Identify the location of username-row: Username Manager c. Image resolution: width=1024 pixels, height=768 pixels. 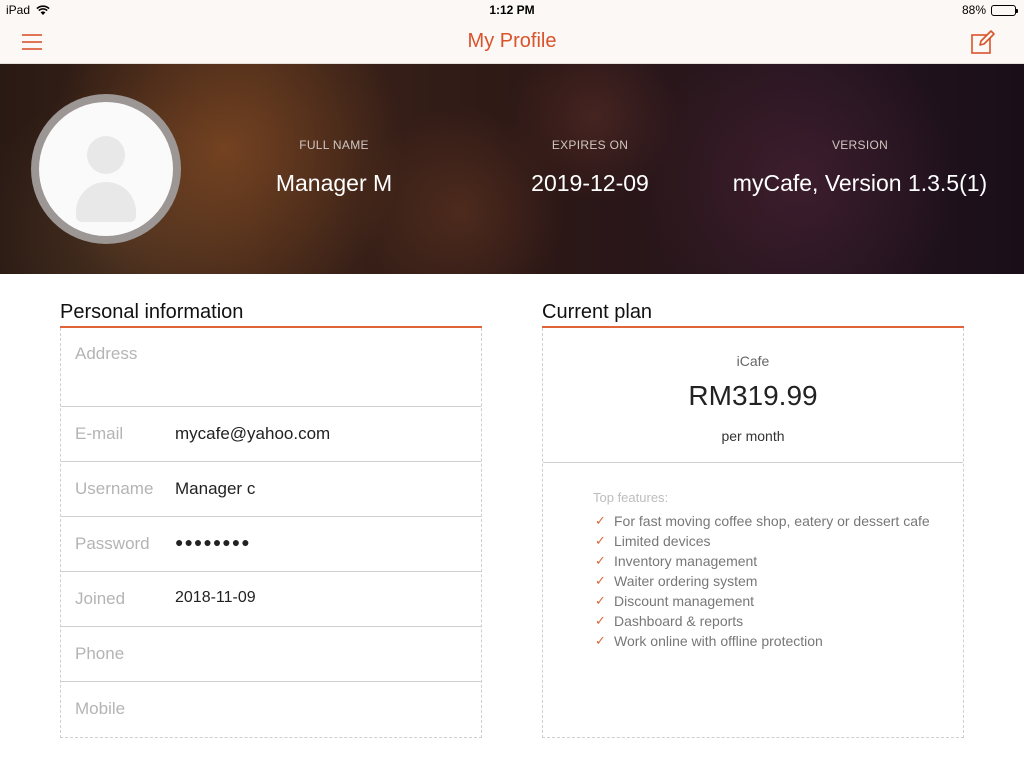
(271, 489).